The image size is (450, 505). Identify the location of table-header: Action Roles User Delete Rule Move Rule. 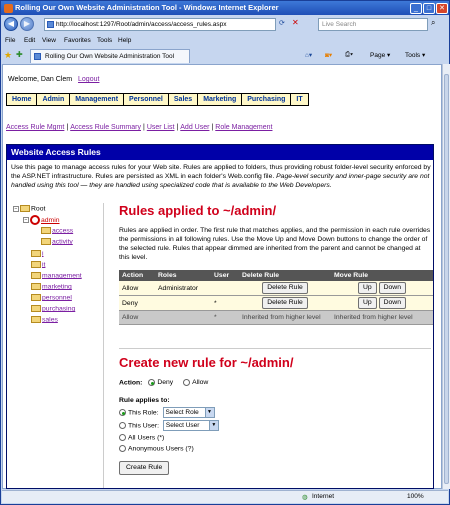
(276, 275).